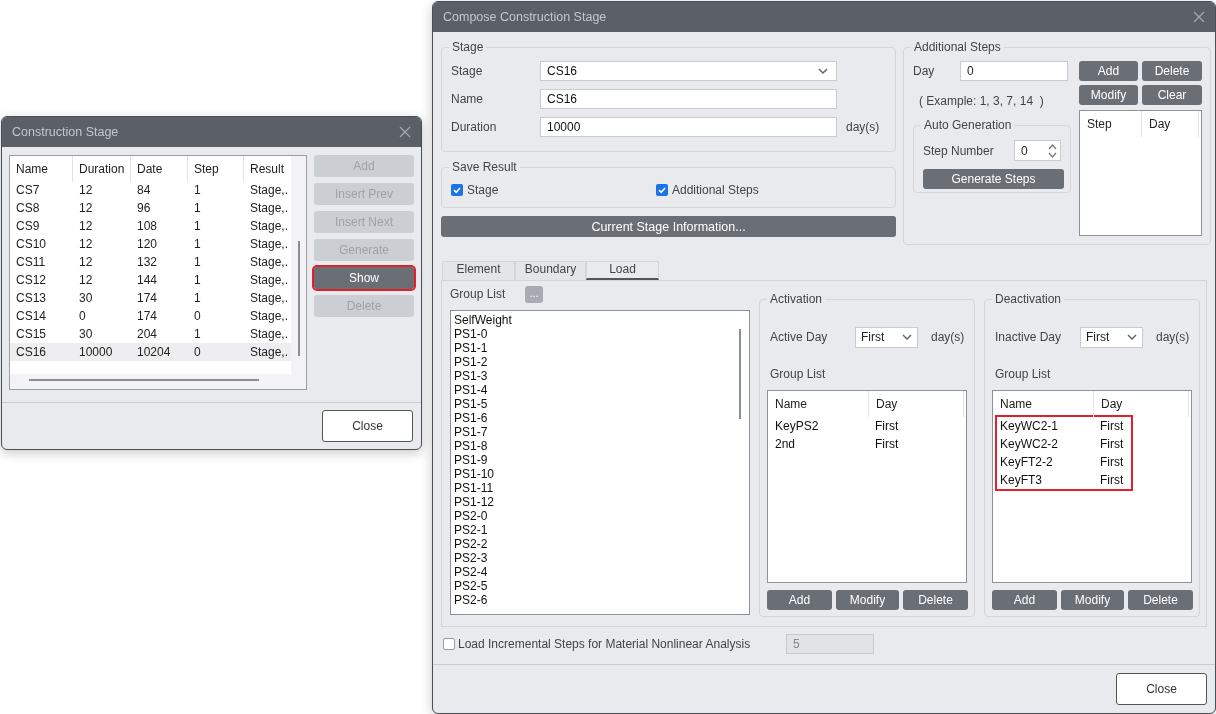  What do you see at coordinates (593, 376) in the screenshot?
I see `list-item: PS1-3` at bounding box center [593, 376].